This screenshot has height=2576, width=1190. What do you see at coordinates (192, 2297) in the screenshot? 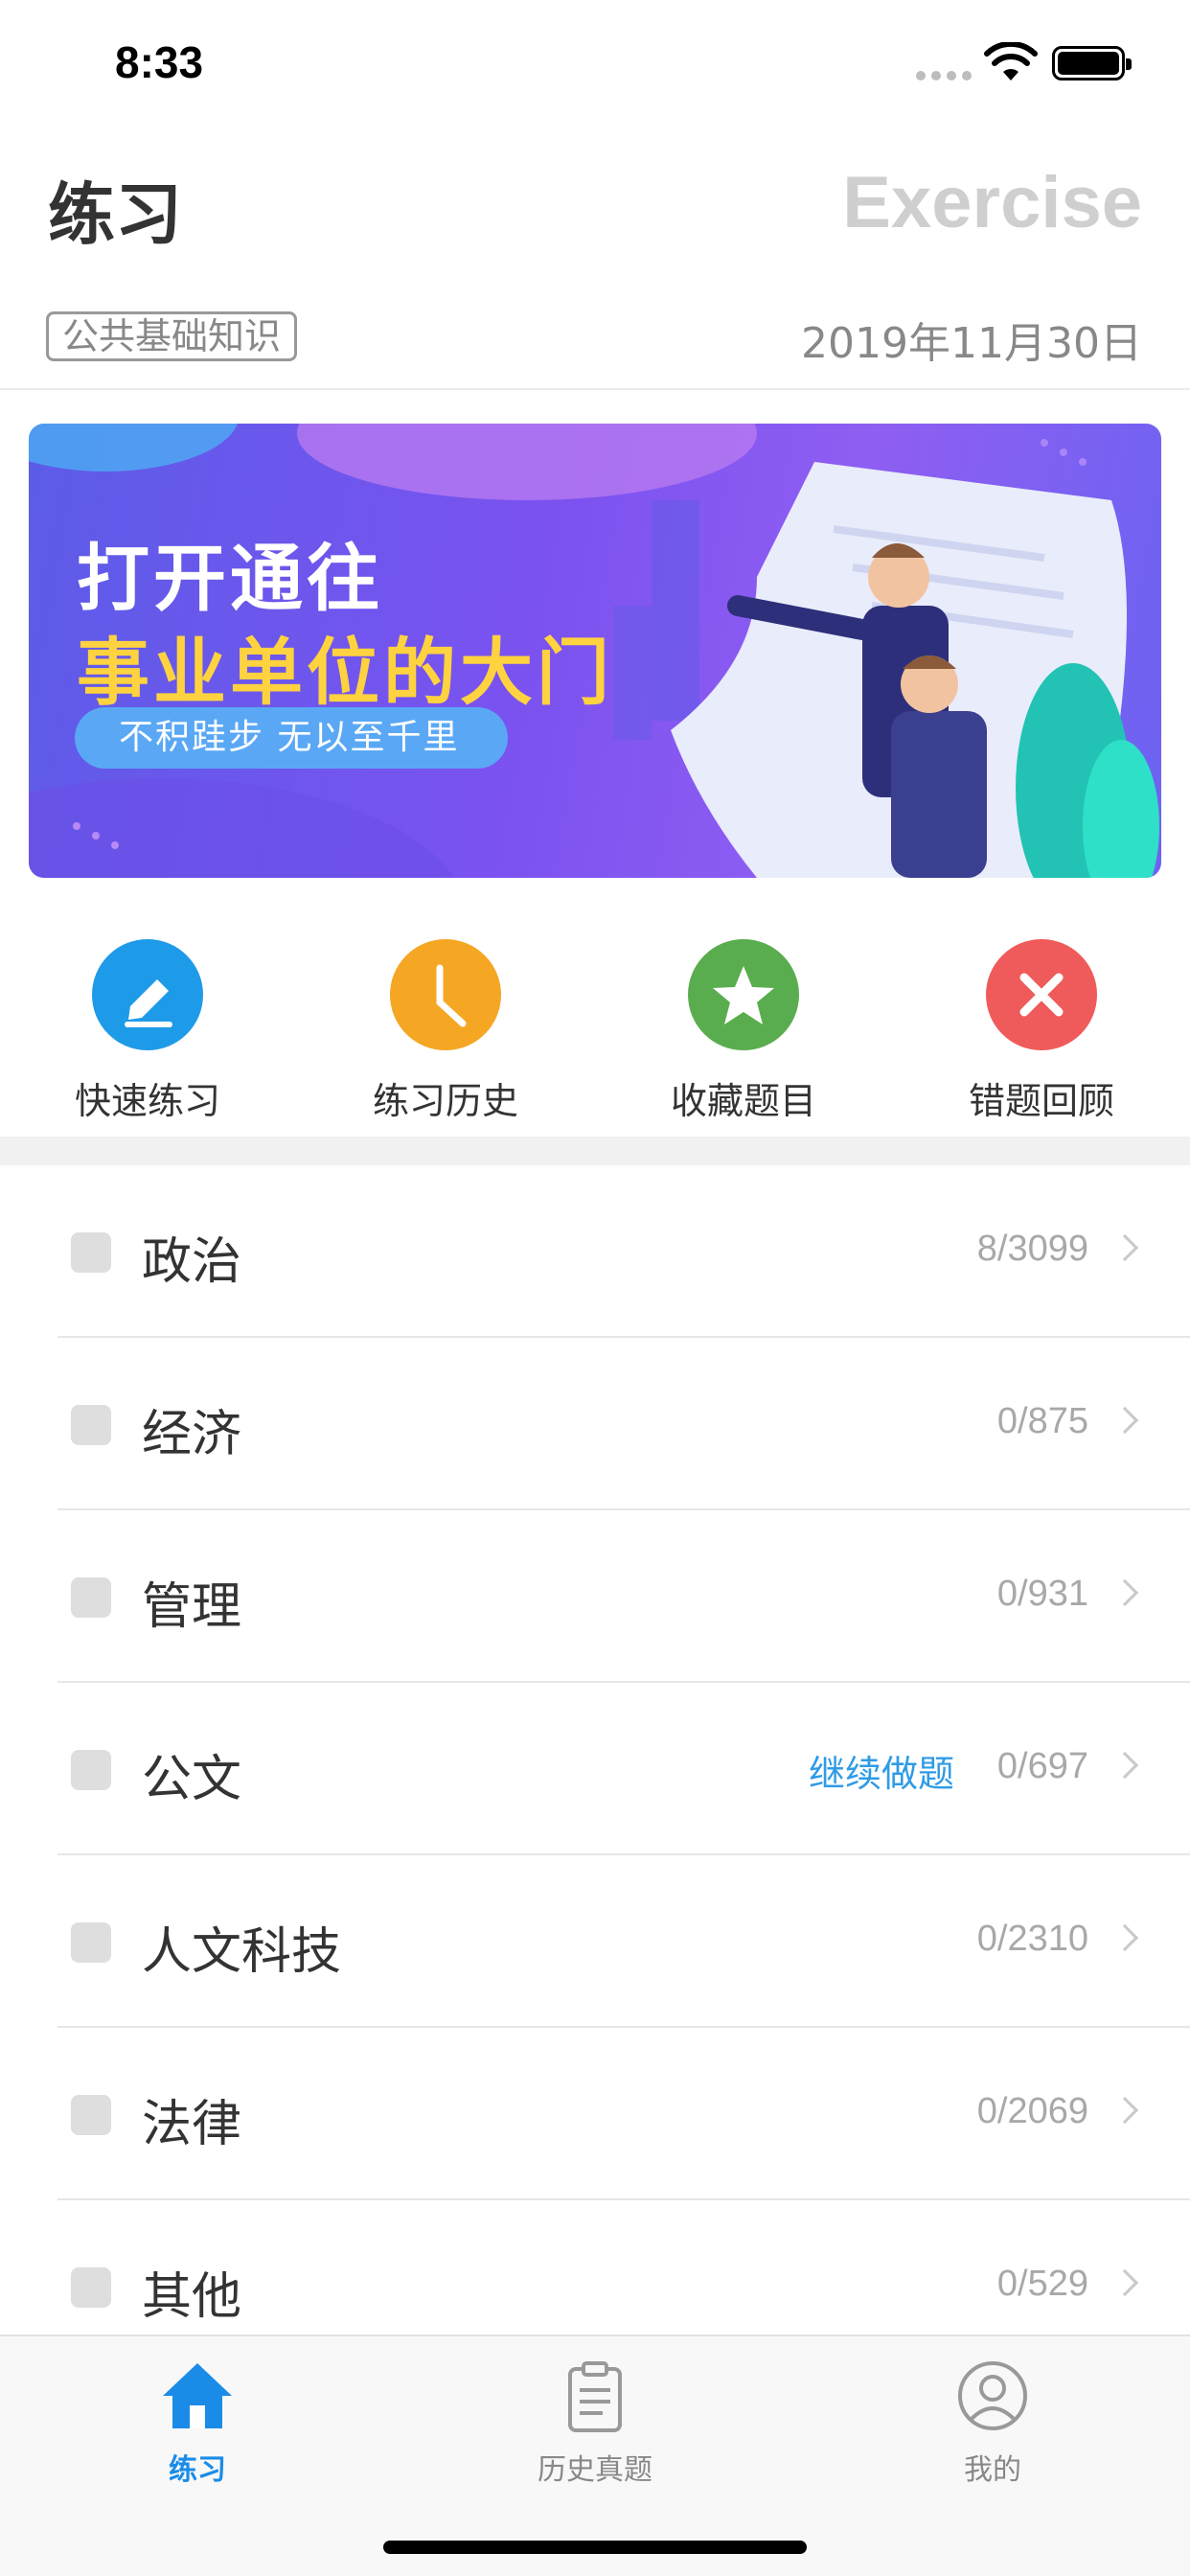
I see `category-name: 其他` at bounding box center [192, 2297].